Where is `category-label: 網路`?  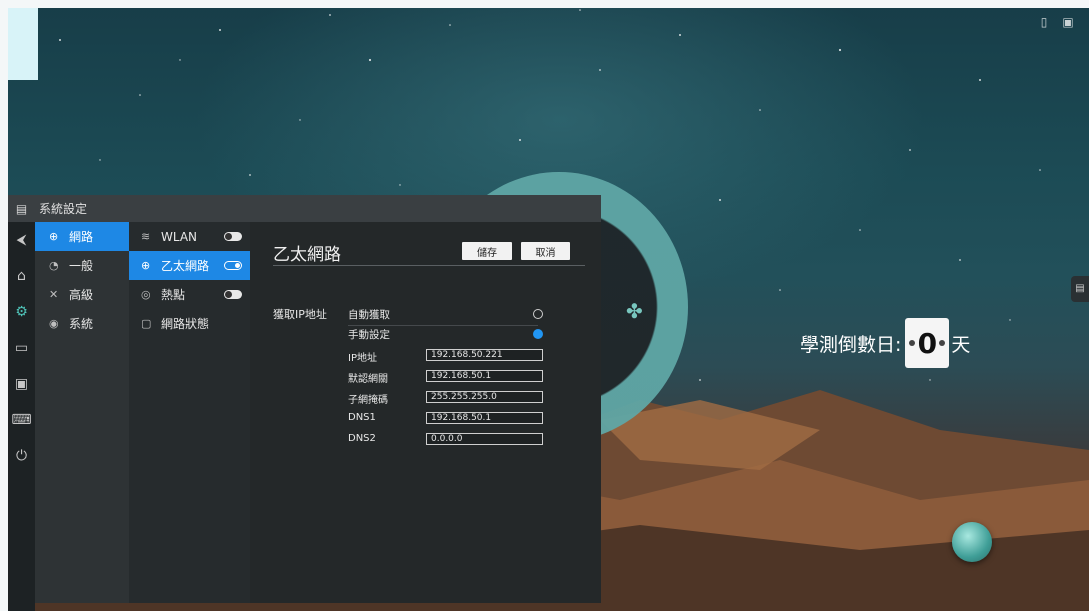 category-label: 網路 is located at coordinates (81, 237).